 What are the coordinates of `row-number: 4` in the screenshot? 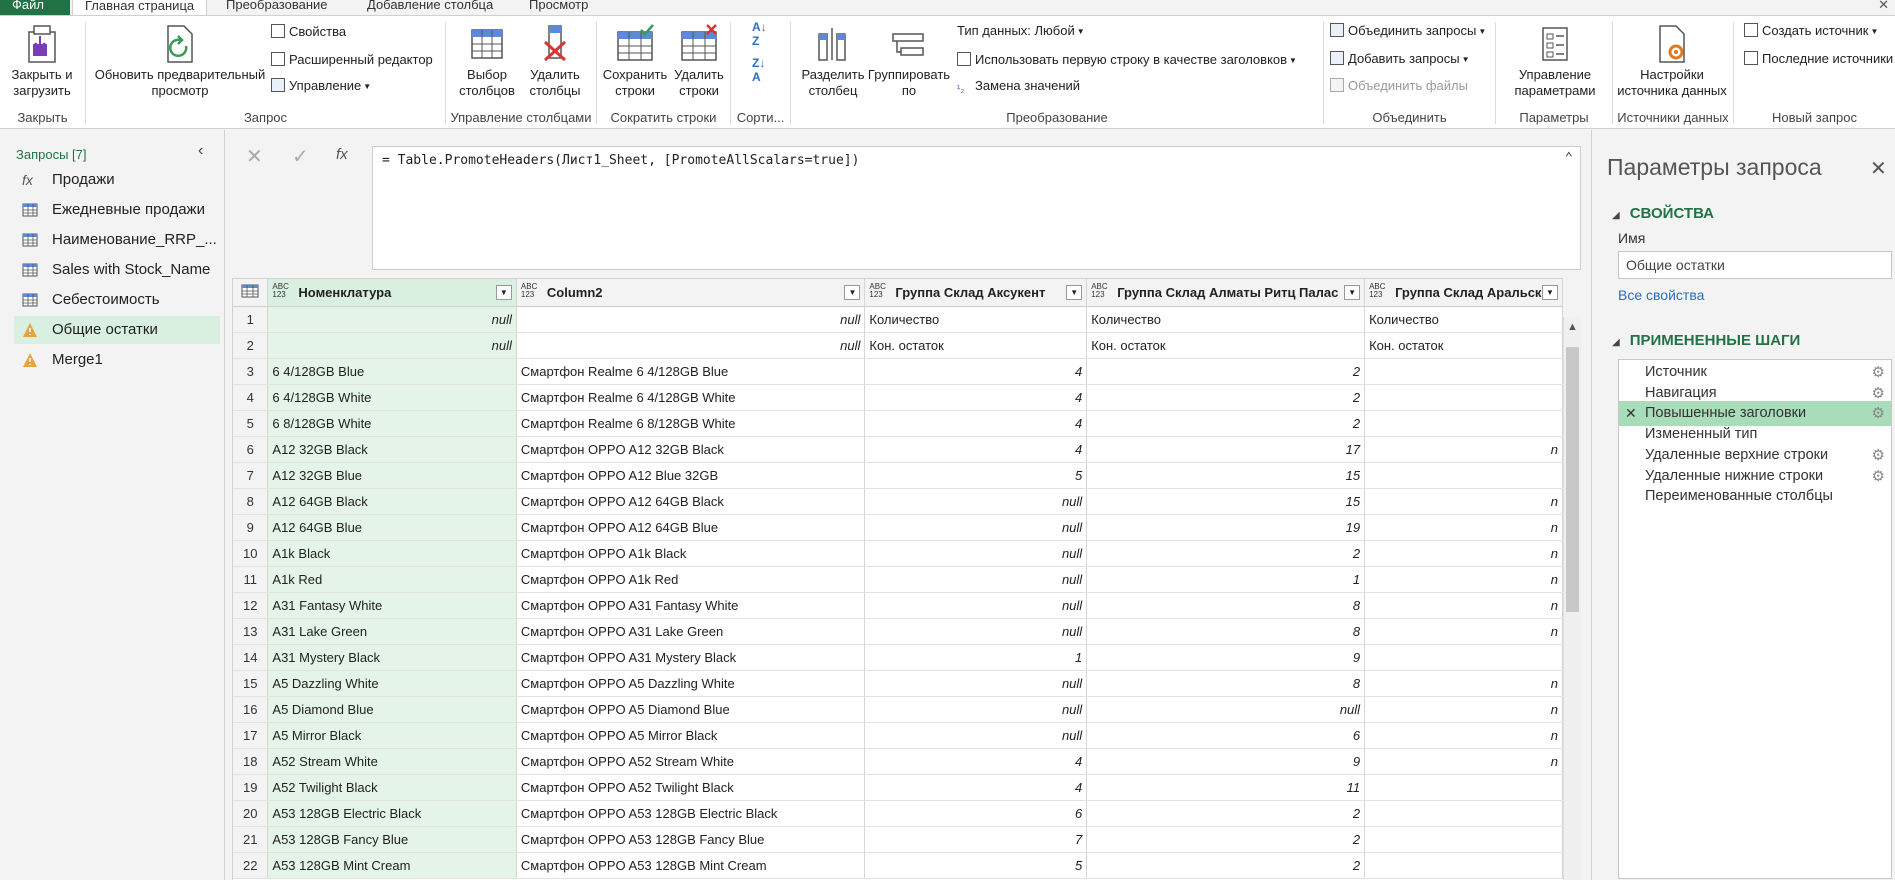 It's located at (251, 397).